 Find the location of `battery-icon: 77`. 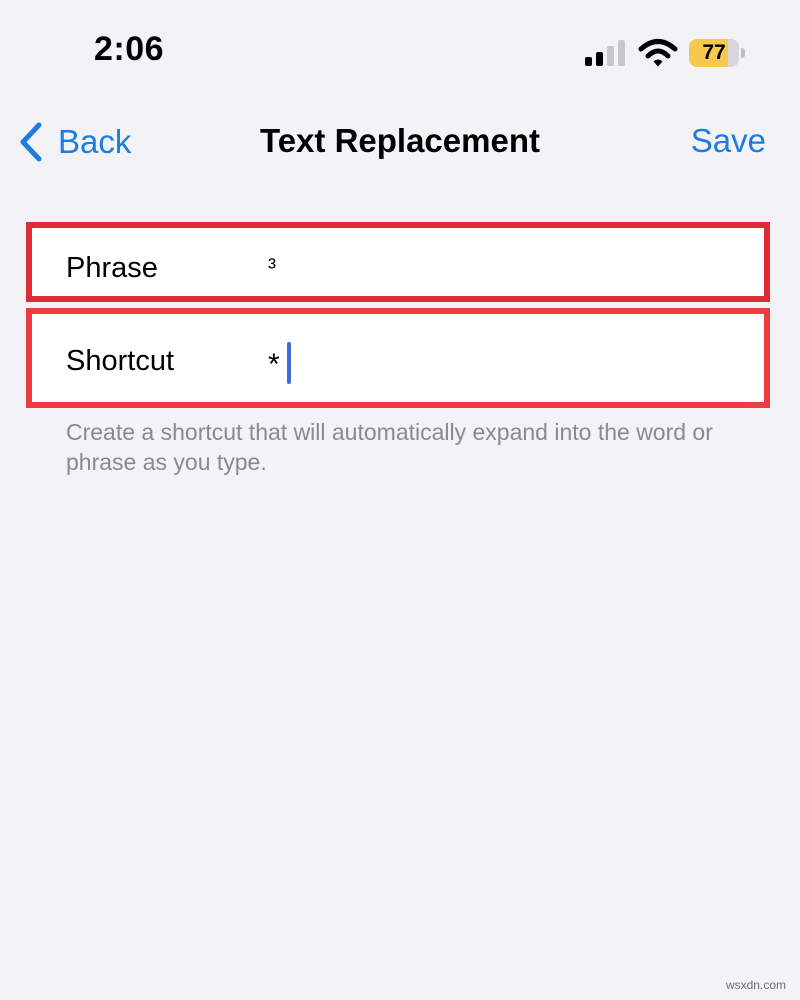

battery-icon: 77 is located at coordinates (714, 53).